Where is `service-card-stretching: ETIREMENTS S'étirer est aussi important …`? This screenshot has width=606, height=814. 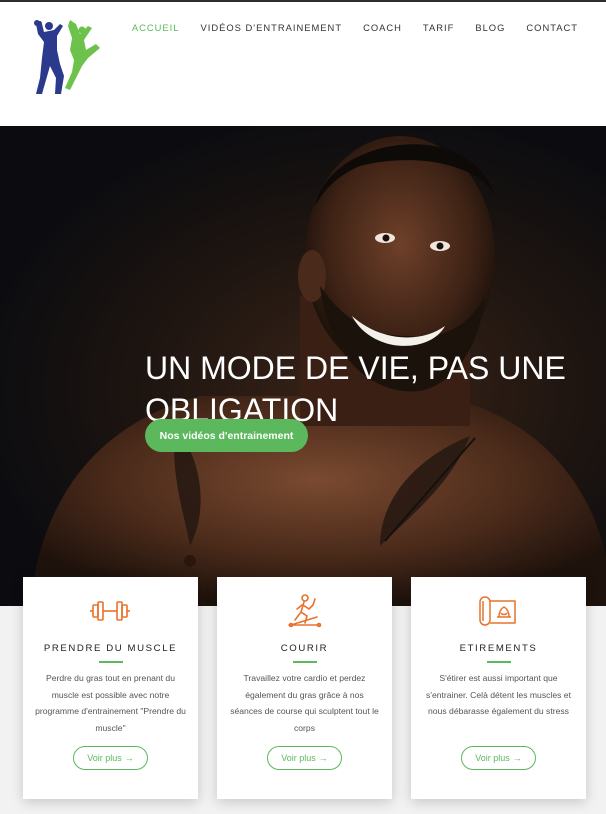 service-card-stretching: ETIREMENTS S'étirer est aussi important … is located at coordinates (498, 688).